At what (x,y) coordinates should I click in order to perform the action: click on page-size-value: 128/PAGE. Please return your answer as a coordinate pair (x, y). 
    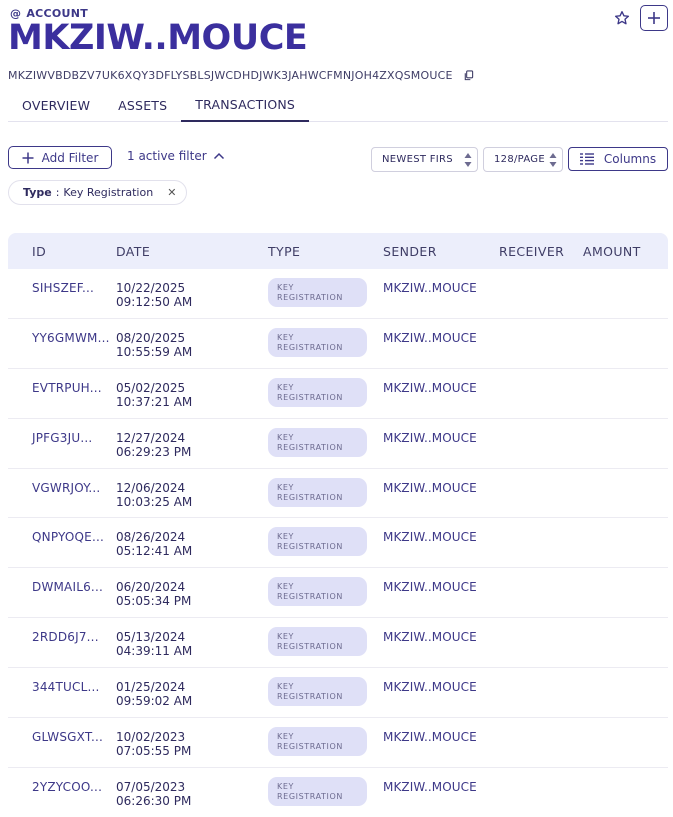
    Looking at the image, I should click on (519, 159).